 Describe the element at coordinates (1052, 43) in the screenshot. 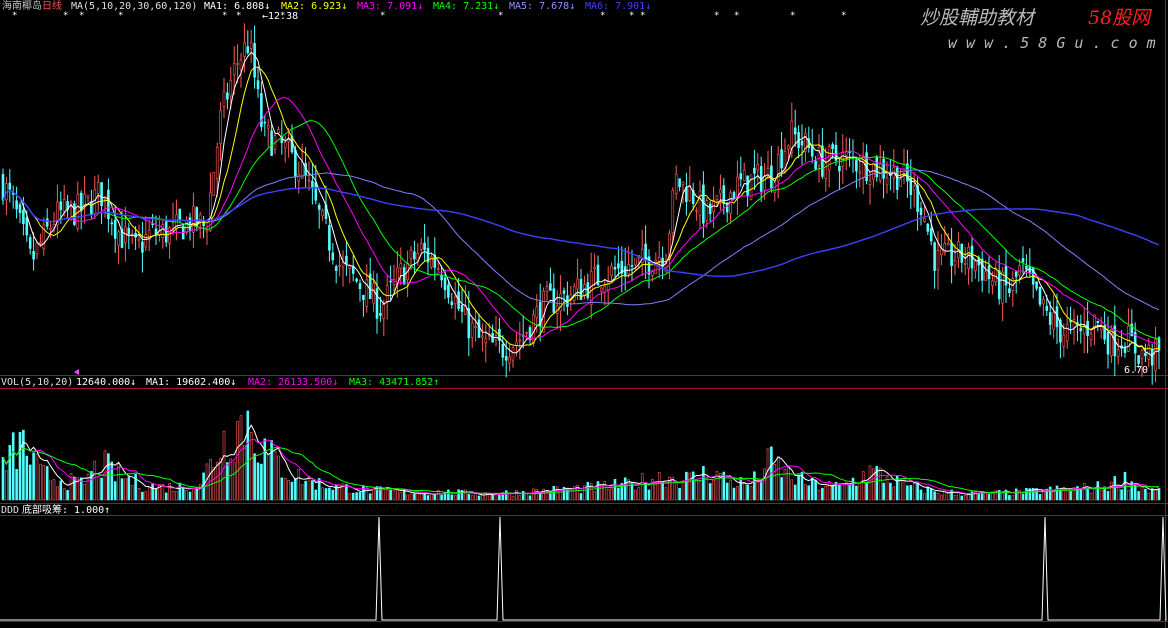

I see `watermark-url: w w w . 5 8 G u . c o m` at that location.